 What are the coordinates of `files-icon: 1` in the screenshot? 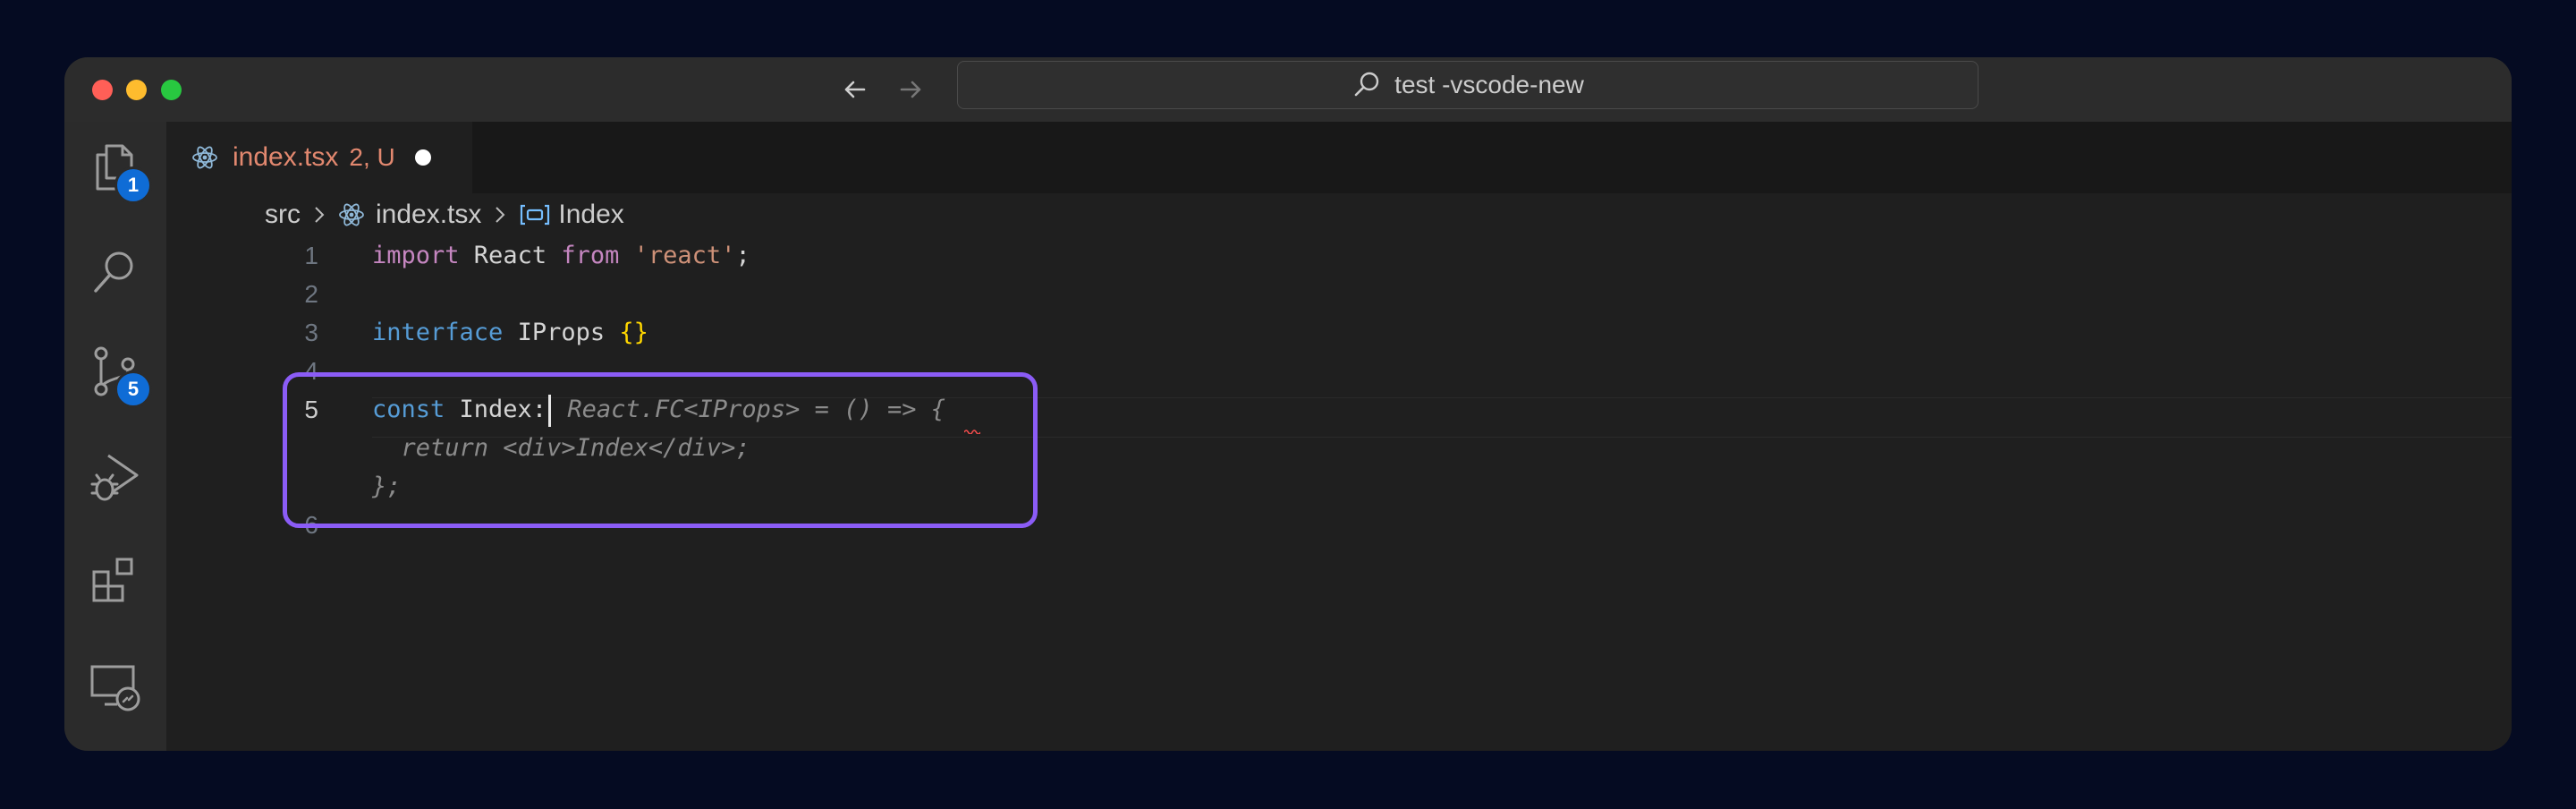 It's located at (118, 170).